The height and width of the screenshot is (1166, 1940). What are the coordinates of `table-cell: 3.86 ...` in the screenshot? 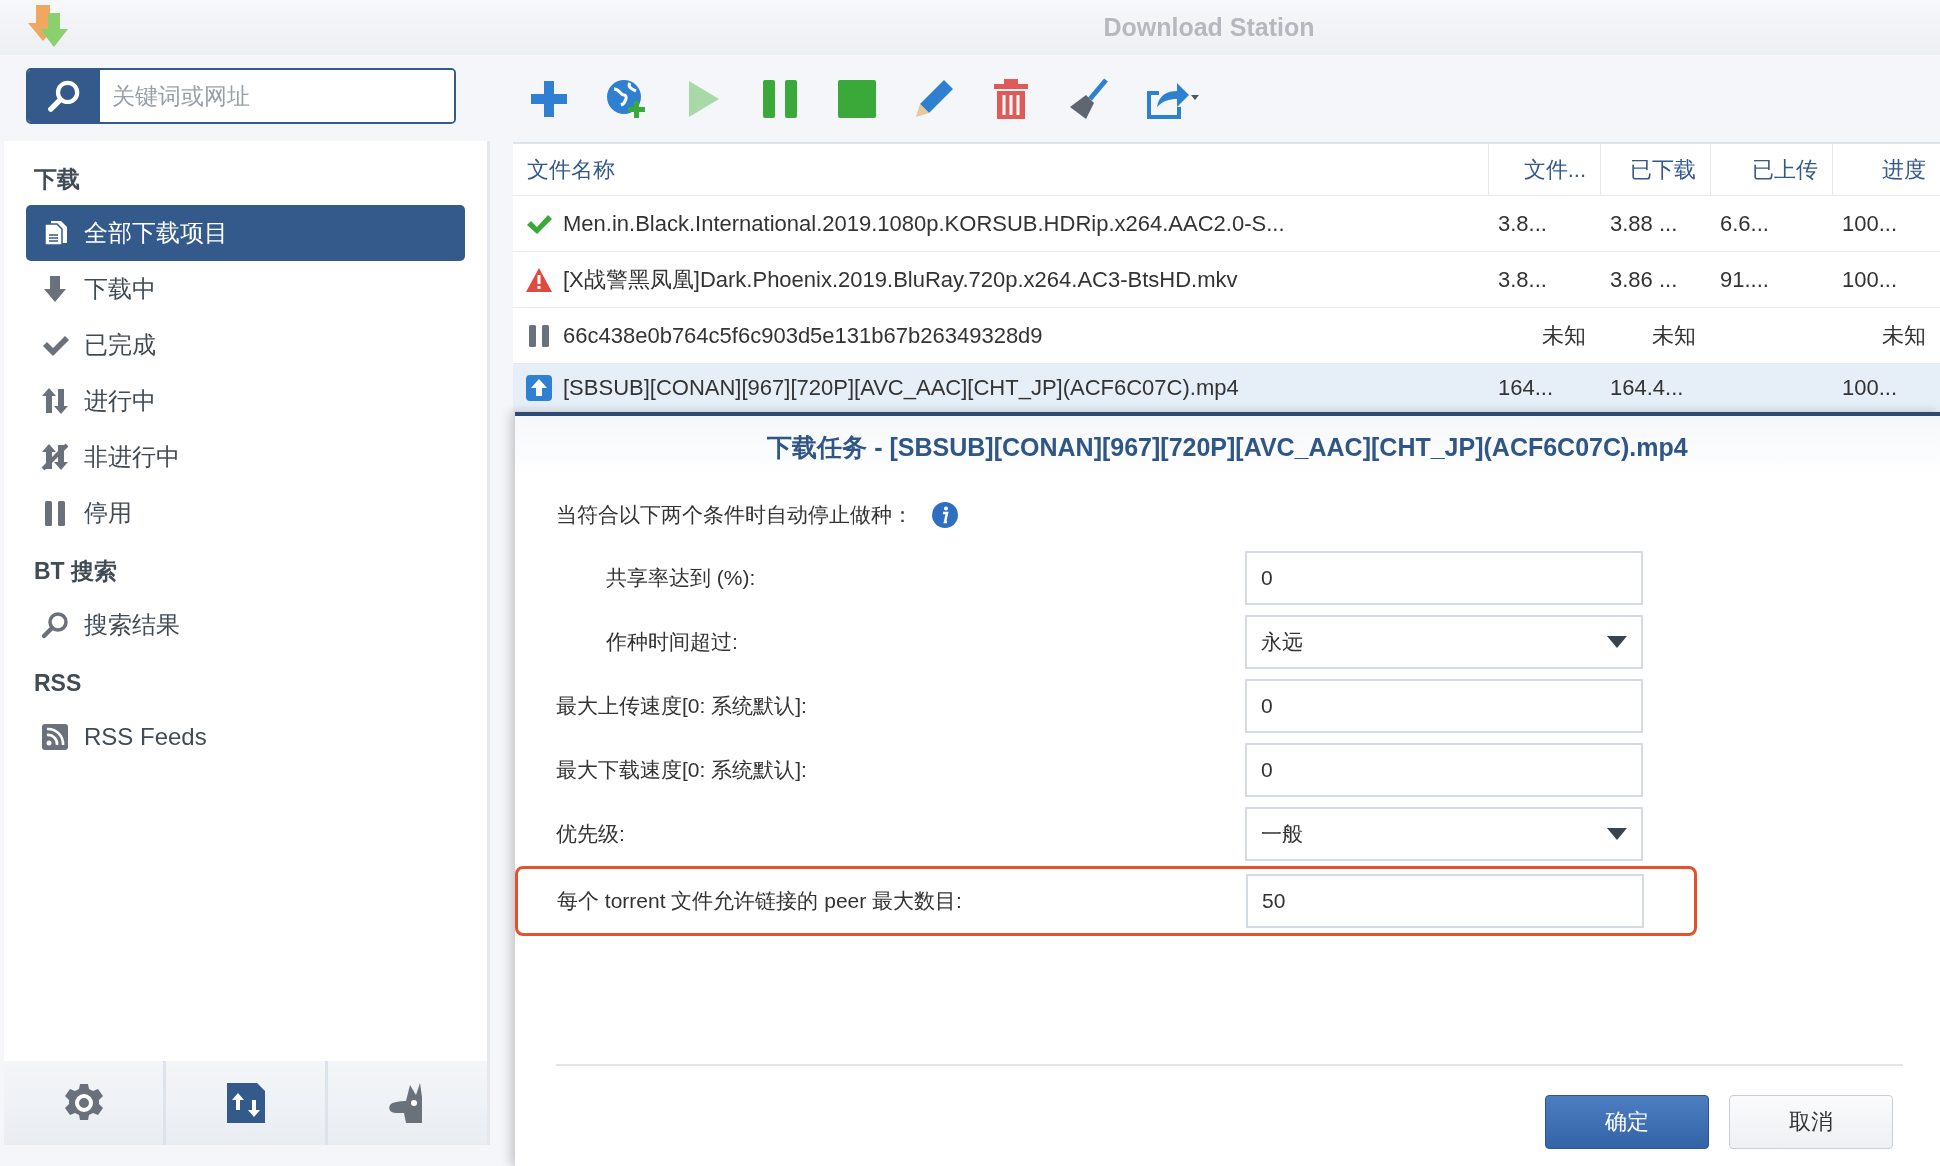 It's located at (1644, 279).